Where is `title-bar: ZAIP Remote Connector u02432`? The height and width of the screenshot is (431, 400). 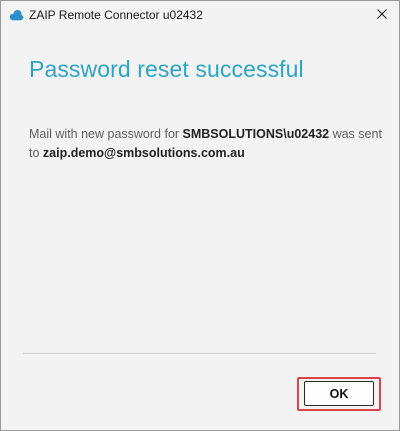
title-bar: ZAIP Remote Connector u02432 is located at coordinates (200, 15).